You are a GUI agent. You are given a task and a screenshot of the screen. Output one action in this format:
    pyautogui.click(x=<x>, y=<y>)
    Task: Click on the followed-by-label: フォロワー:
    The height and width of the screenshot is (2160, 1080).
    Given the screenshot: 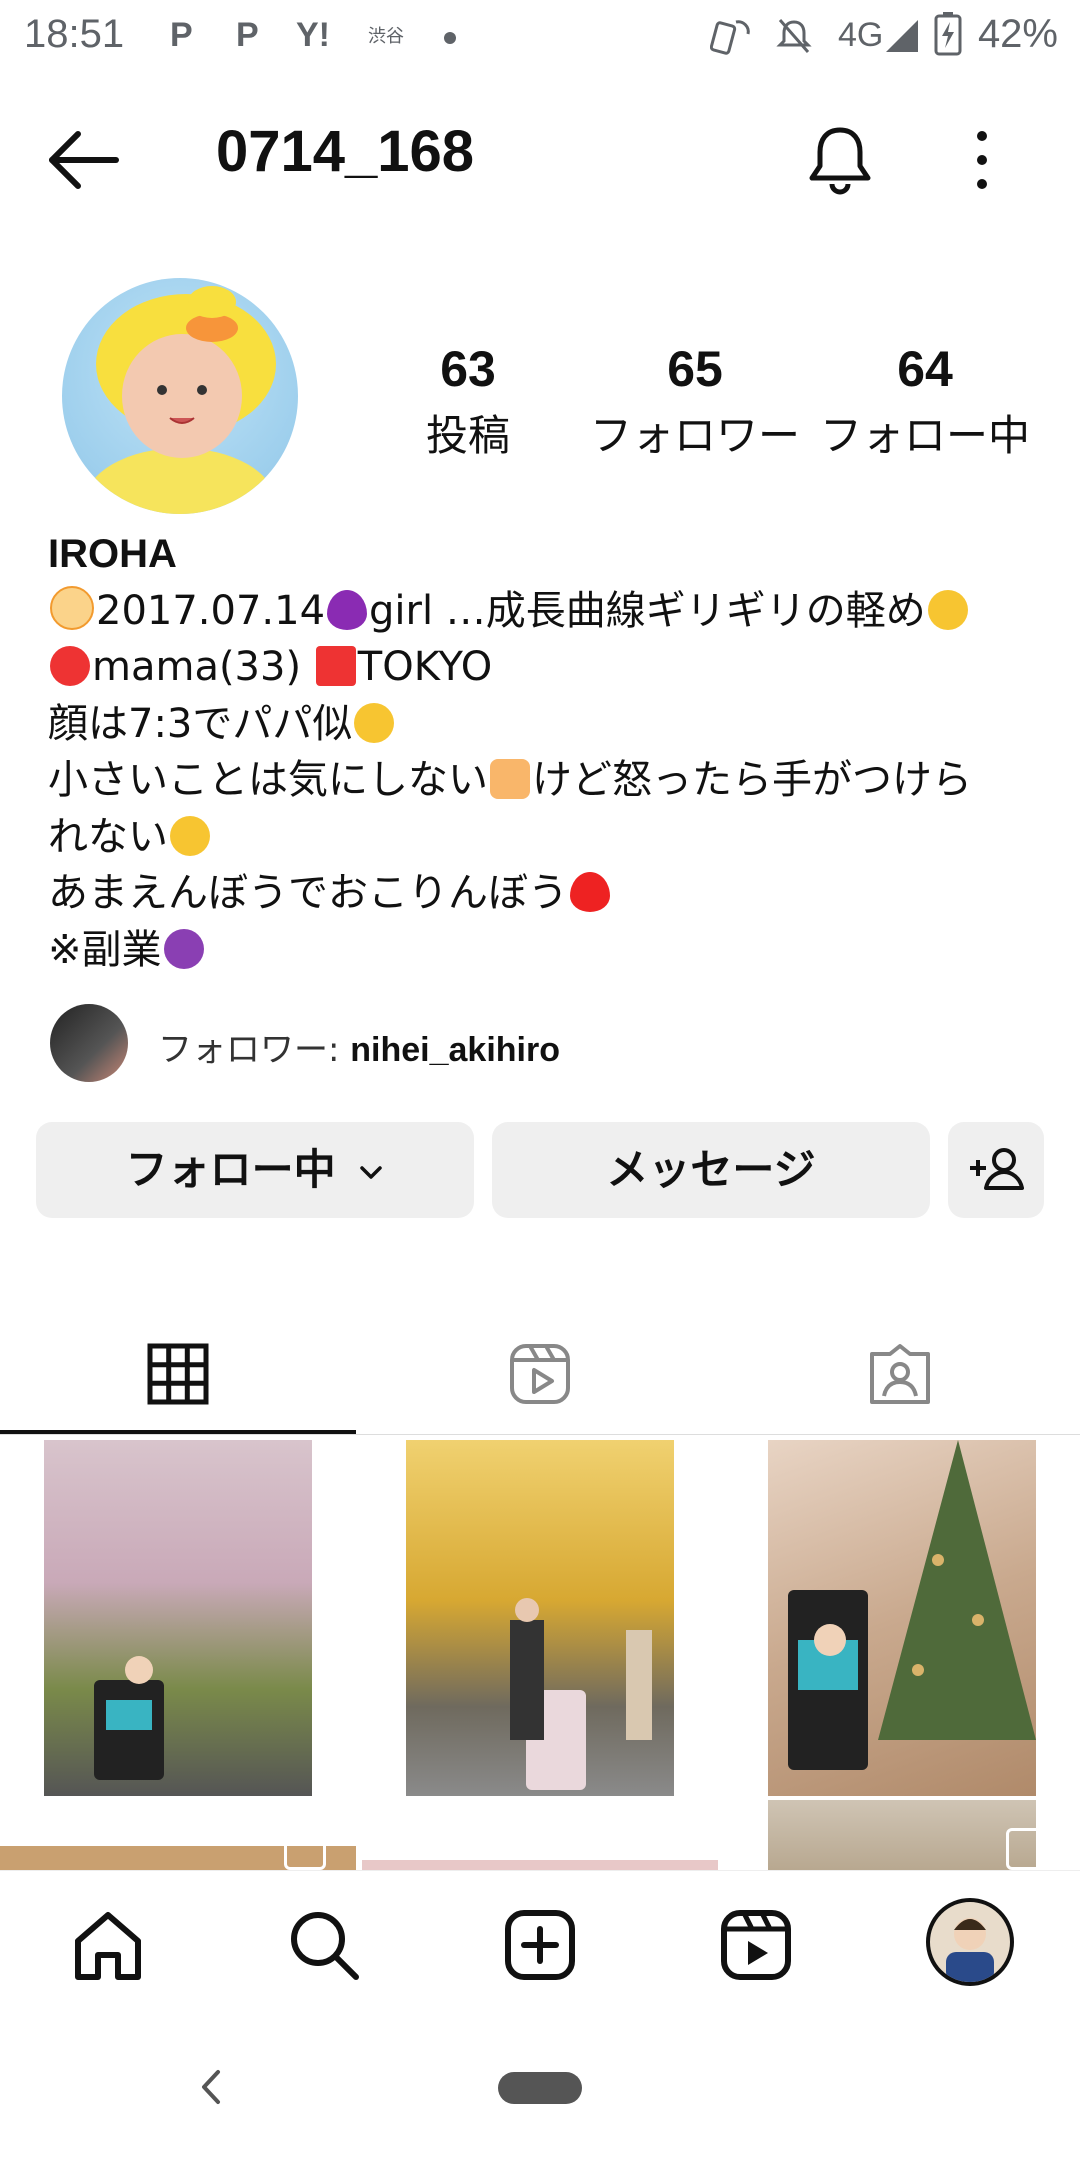 What is the action you would take?
    pyautogui.click(x=254, y=1050)
    